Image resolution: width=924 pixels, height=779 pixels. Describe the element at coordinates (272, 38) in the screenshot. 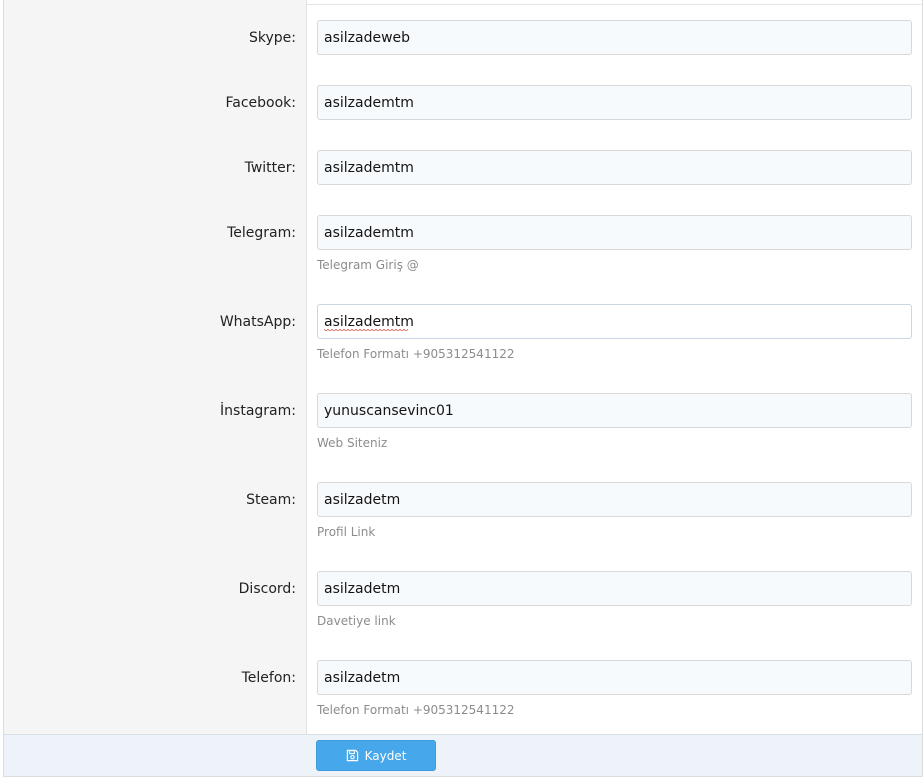

I see `skype-label: Skype:` at that location.